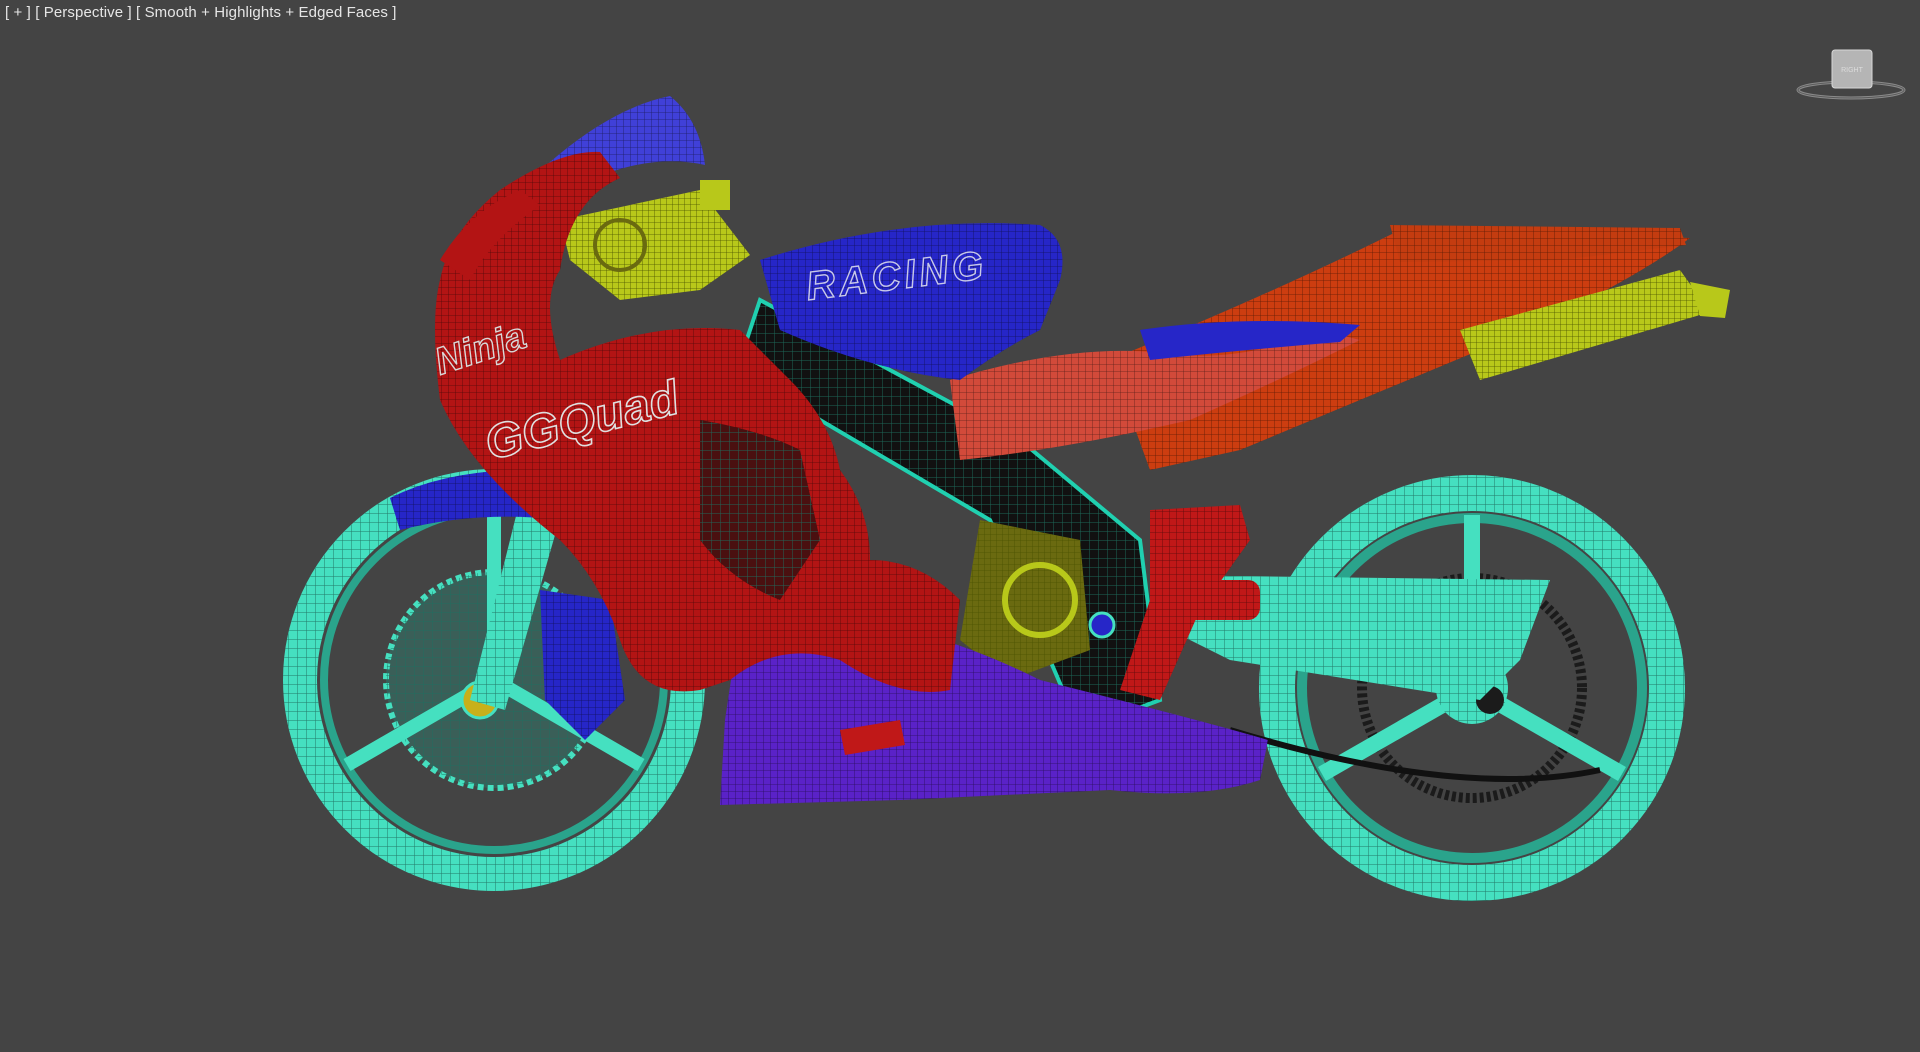 The height and width of the screenshot is (1052, 1920). What do you see at coordinates (1852, 70) in the screenshot?
I see `viewcube-face-label: RIGHT` at bounding box center [1852, 70].